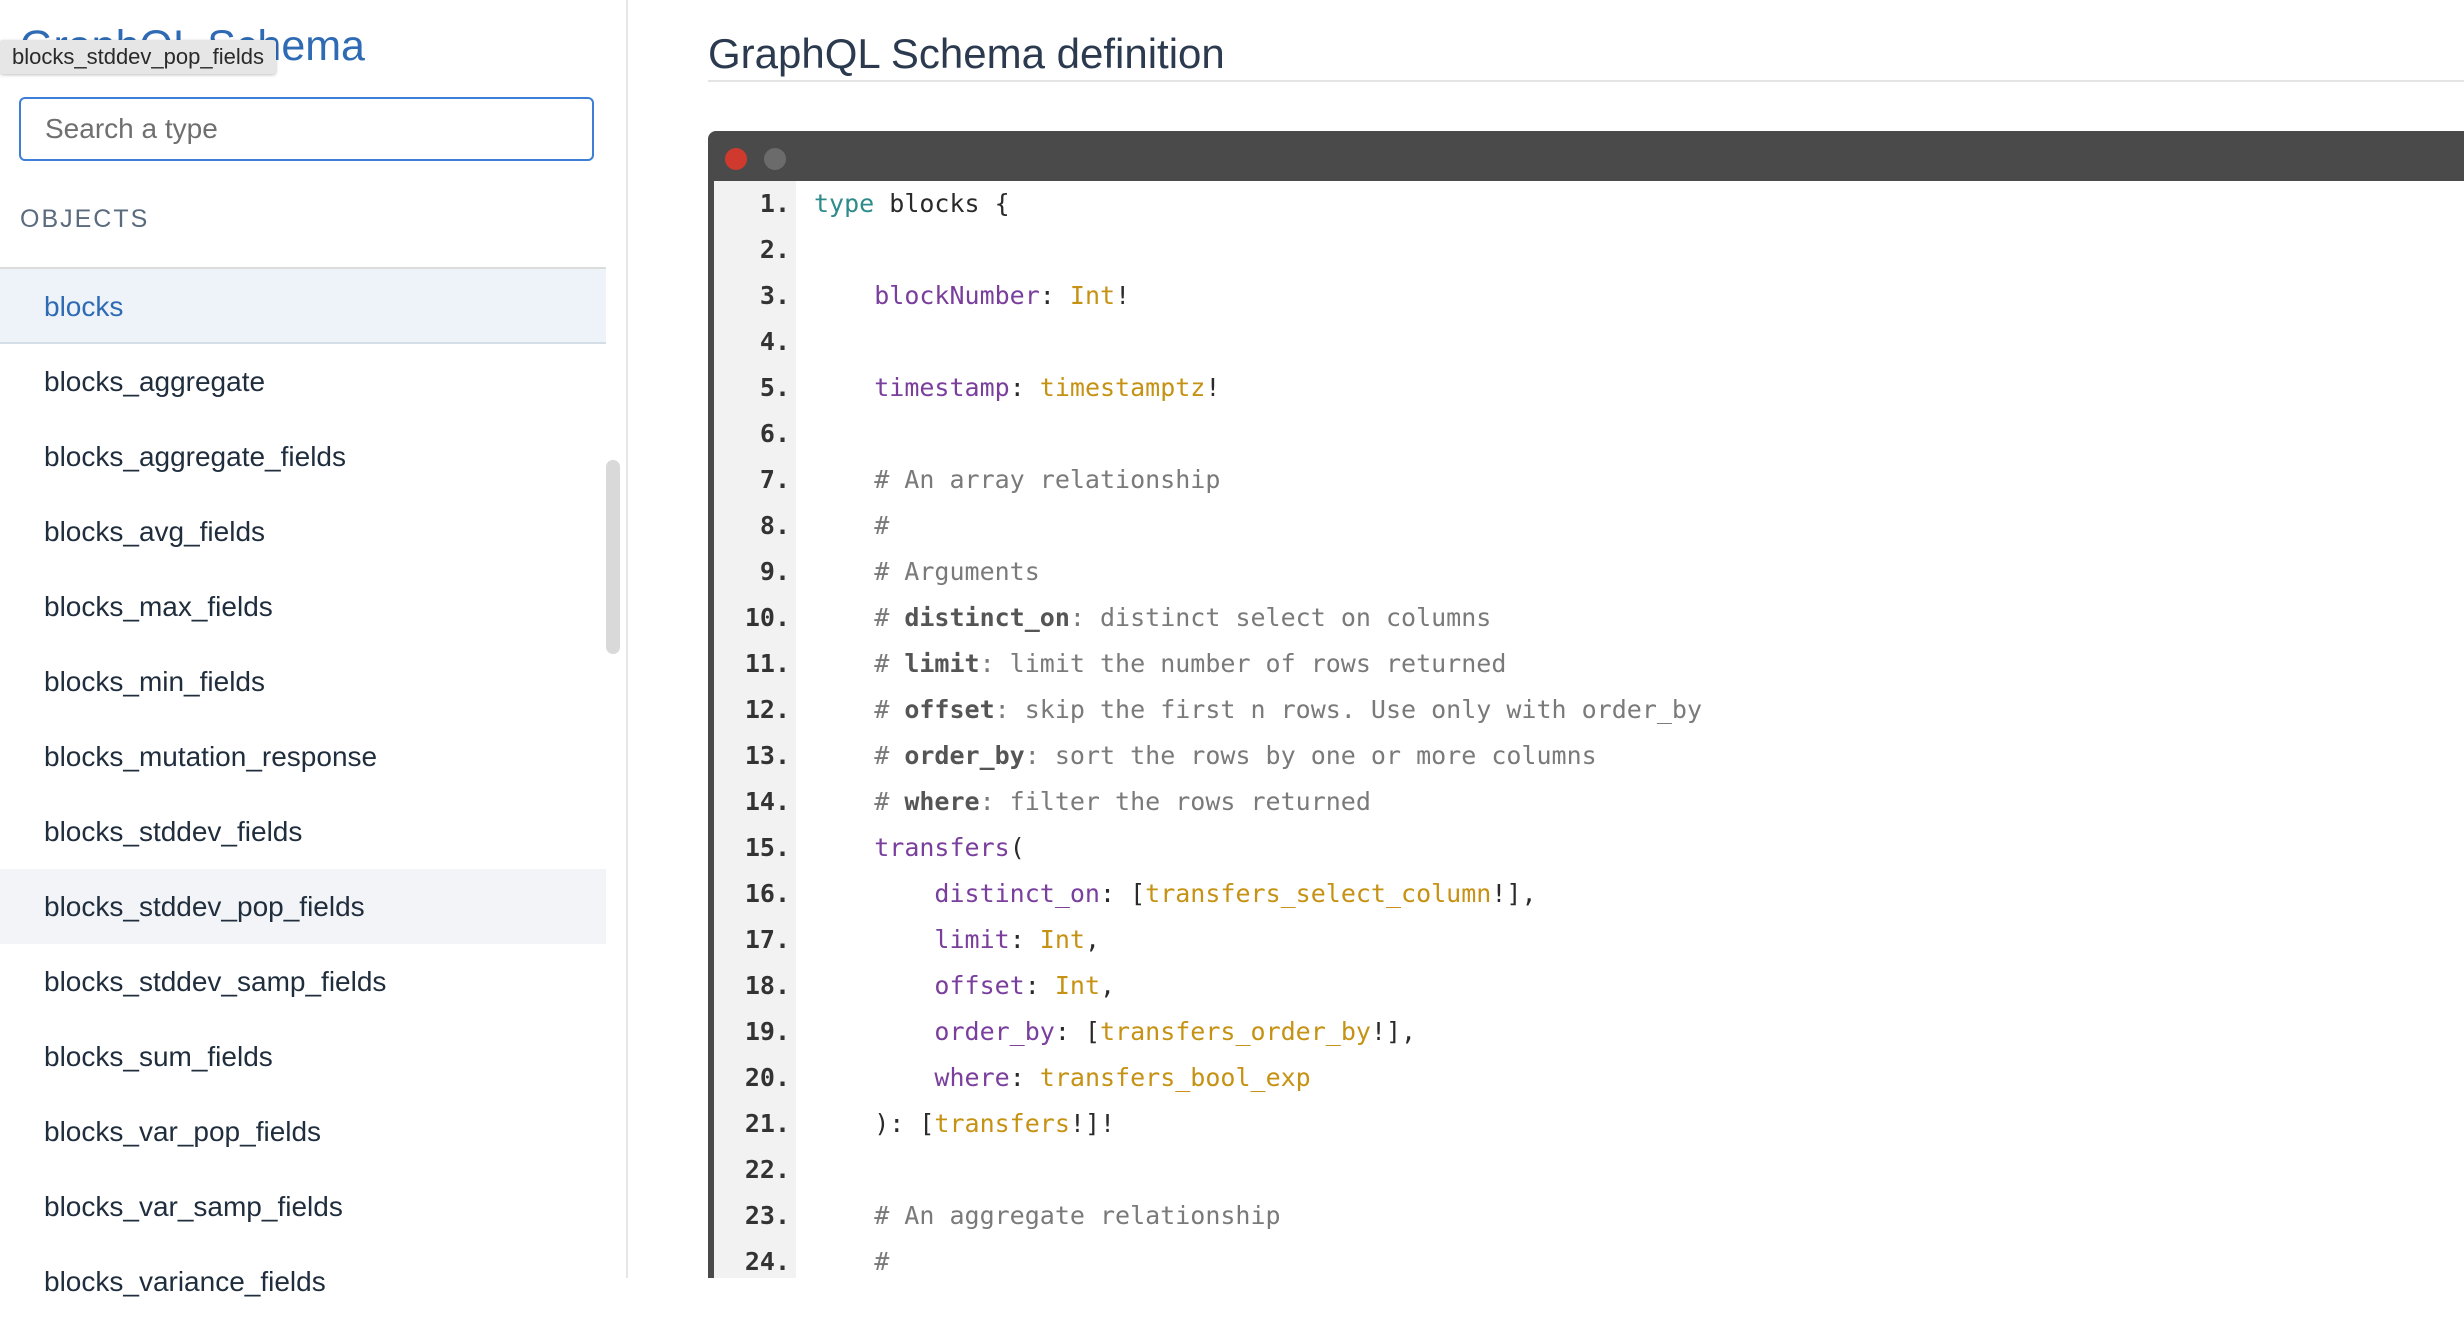 This screenshot has width=2464, height=1319. I want to click on sidebar-item-blocks: blocks, so click(303, 306).